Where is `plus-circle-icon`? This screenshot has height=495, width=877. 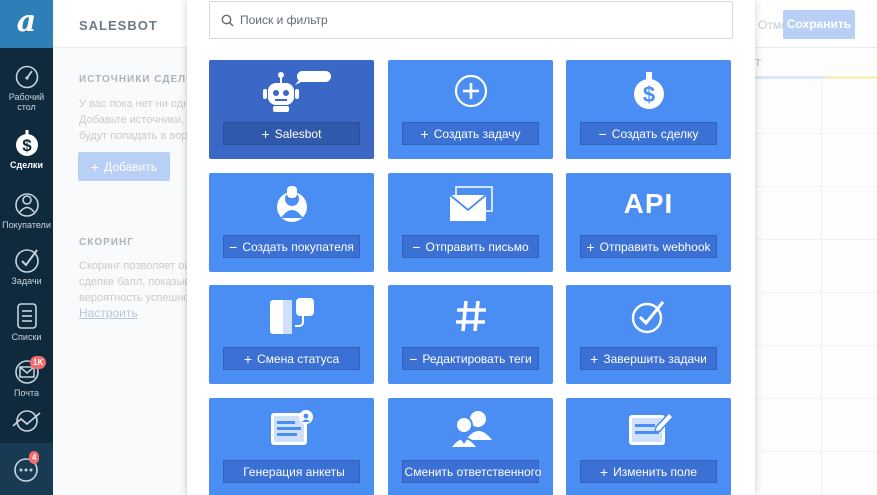
plus-circle-icon is located at coordinates (470, 91).